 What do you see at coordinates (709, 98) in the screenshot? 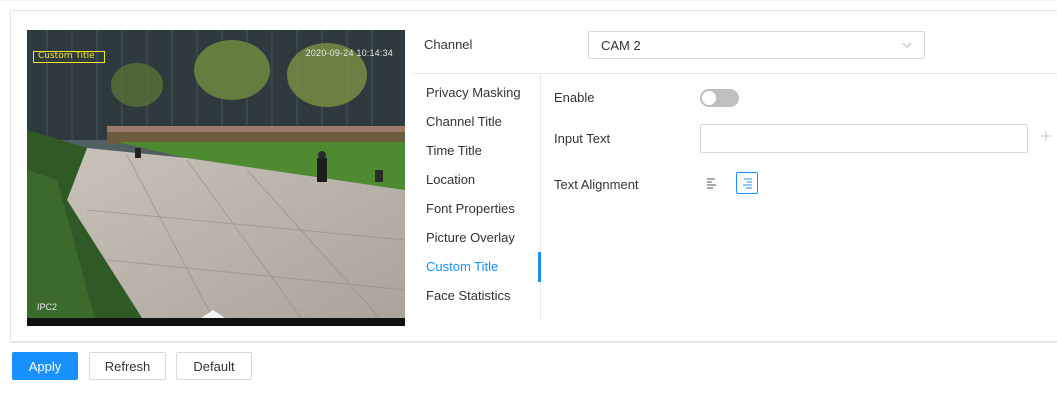
I see `toggle-knob` at bounding box center [709, 98].